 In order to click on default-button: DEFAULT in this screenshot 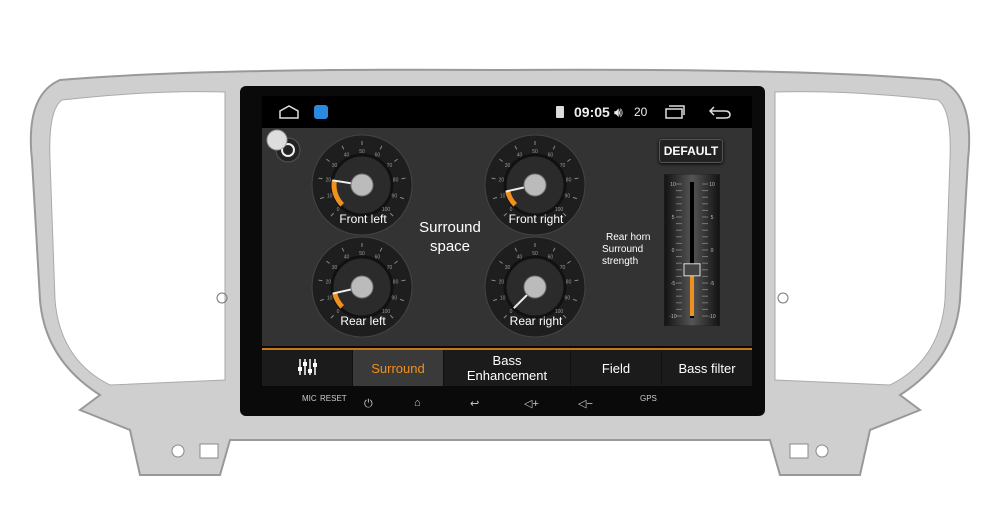, I will do `click(691, 151)`.